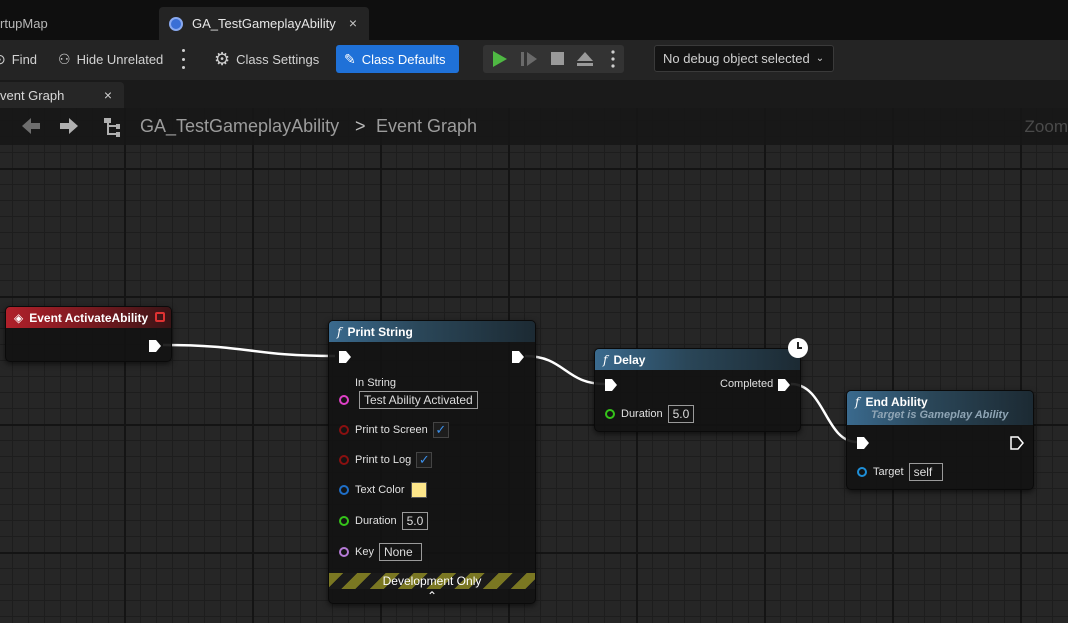 Image resolution: width=1068 pixels, height=623 pixels. I want to click on in-string-pin-row: In String Test Ability Activated, so click(408, 393).